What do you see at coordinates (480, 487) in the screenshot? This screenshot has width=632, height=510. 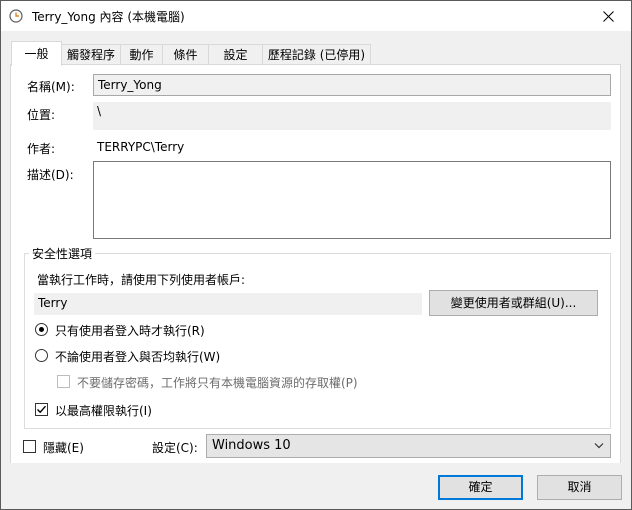 I see `ok-button: 確定` at bounding box center [480, 487].